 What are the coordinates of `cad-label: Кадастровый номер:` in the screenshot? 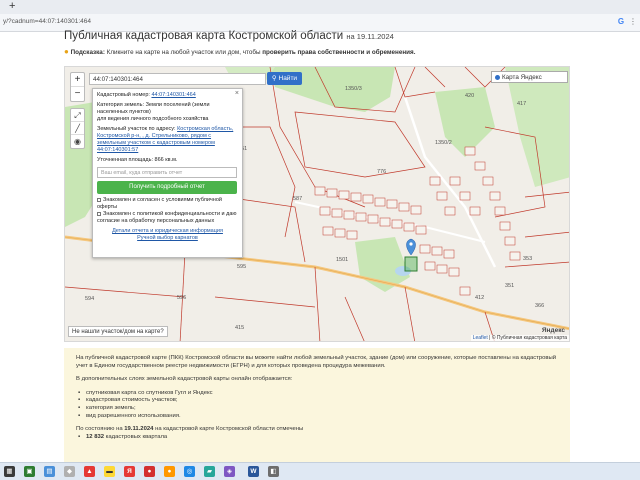 It's located at (123, 95).